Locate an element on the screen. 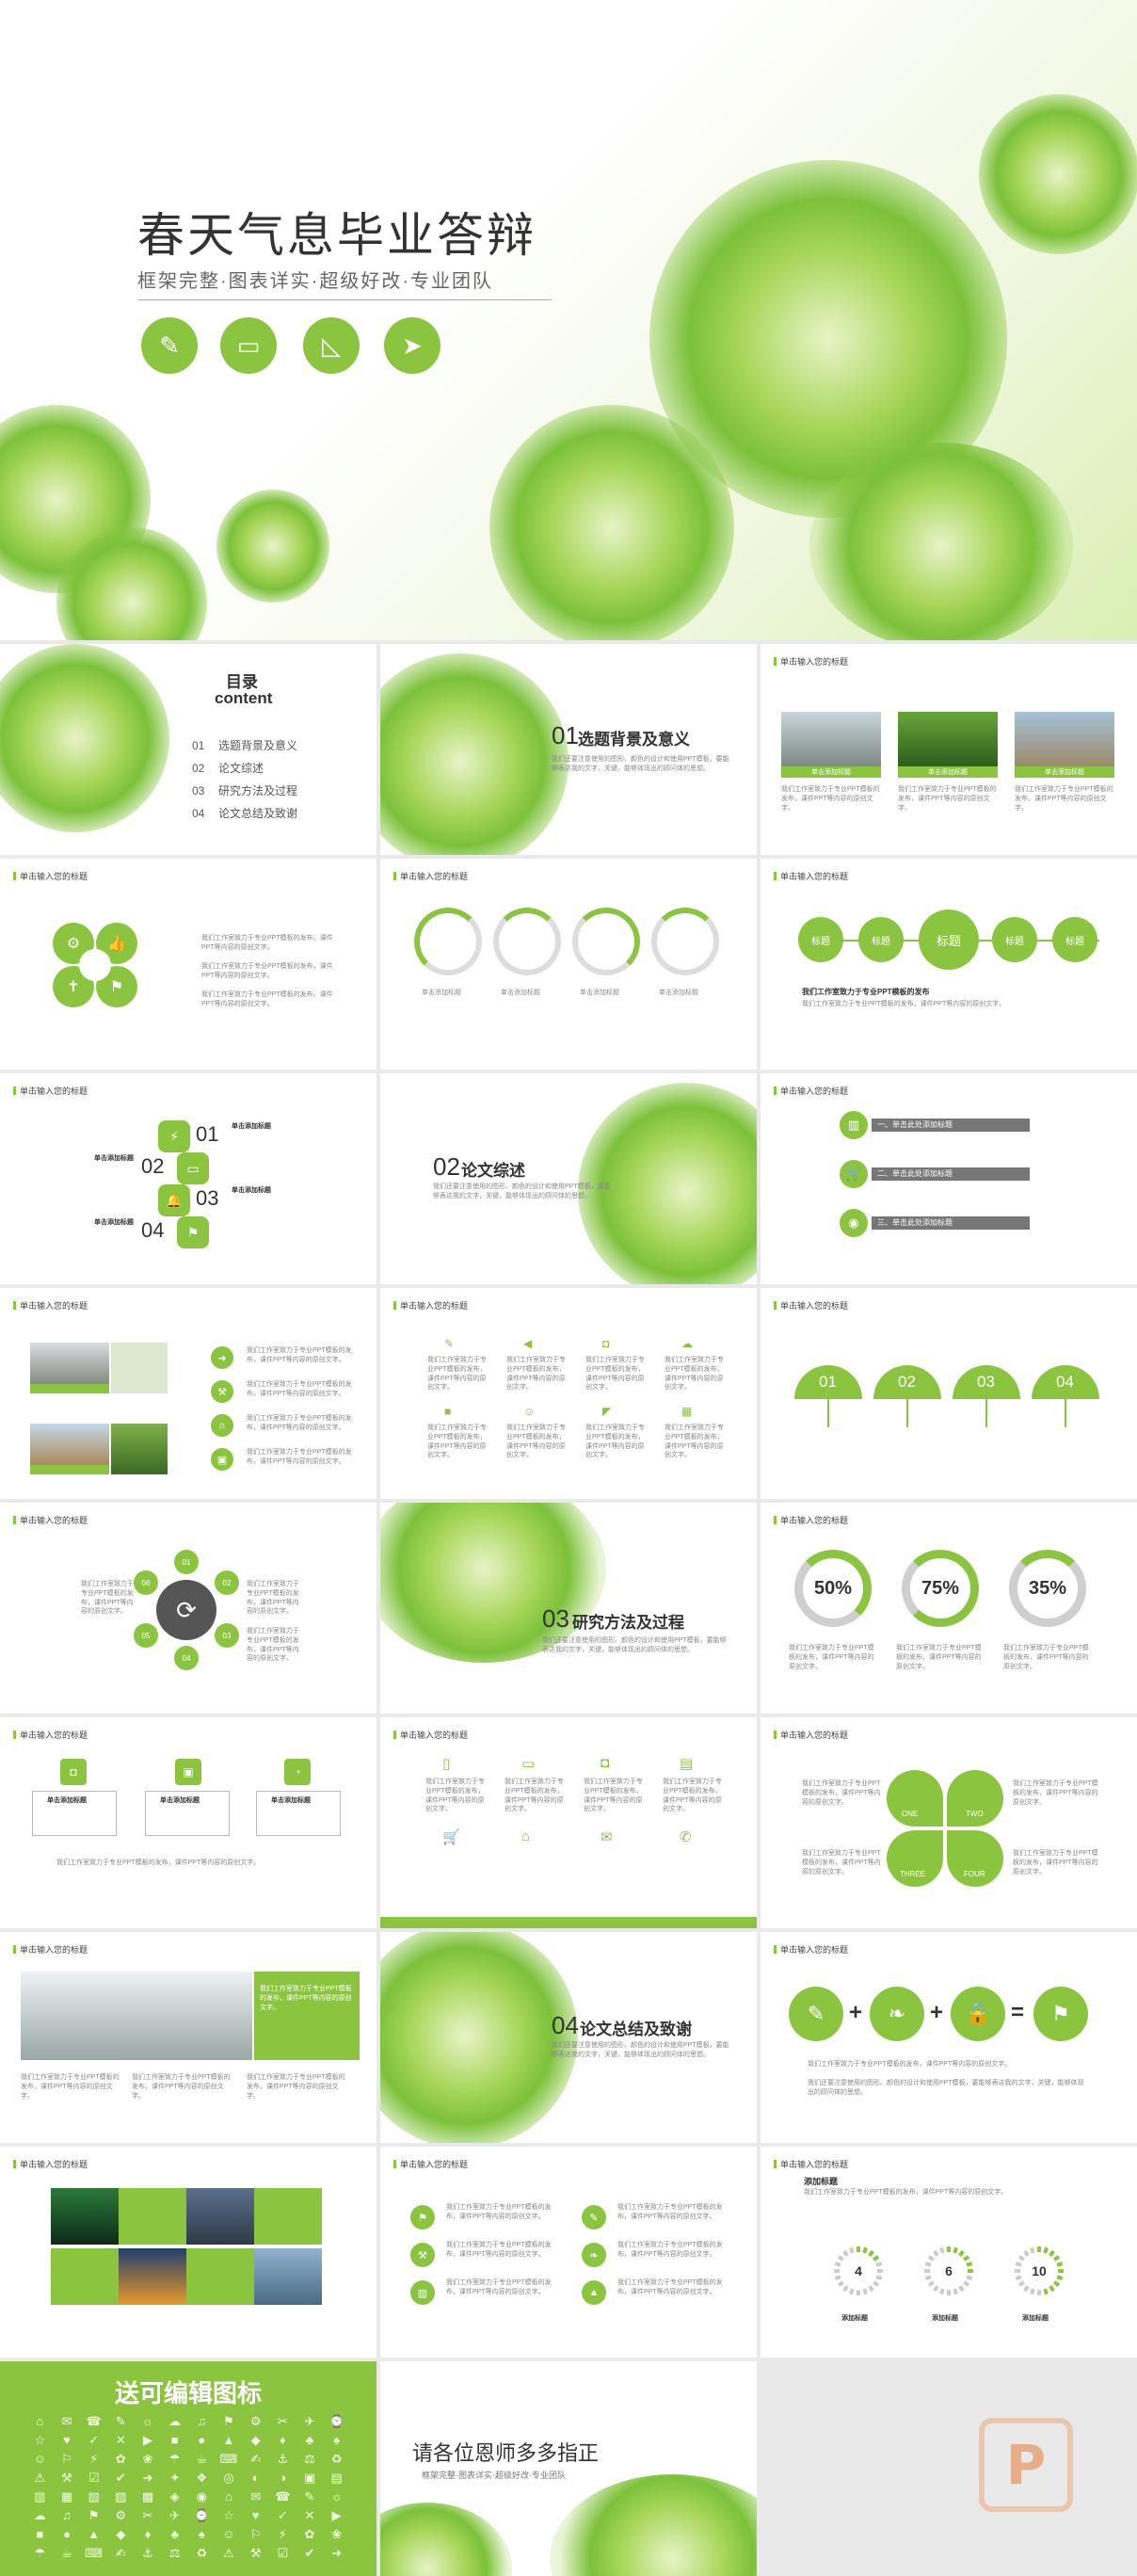  sample-icon: ✔ is located at coordinates (309, 2553).